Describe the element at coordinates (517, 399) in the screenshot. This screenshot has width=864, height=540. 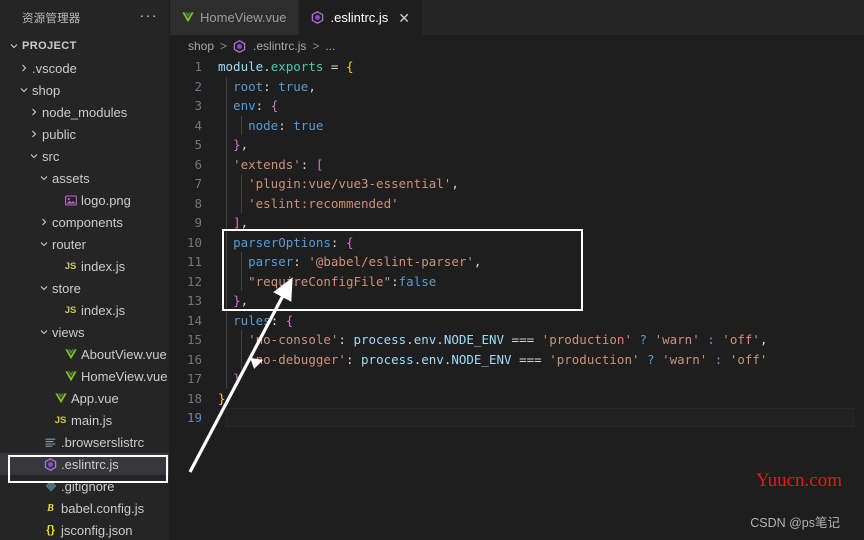
I see `code-line: 18}` at that location.